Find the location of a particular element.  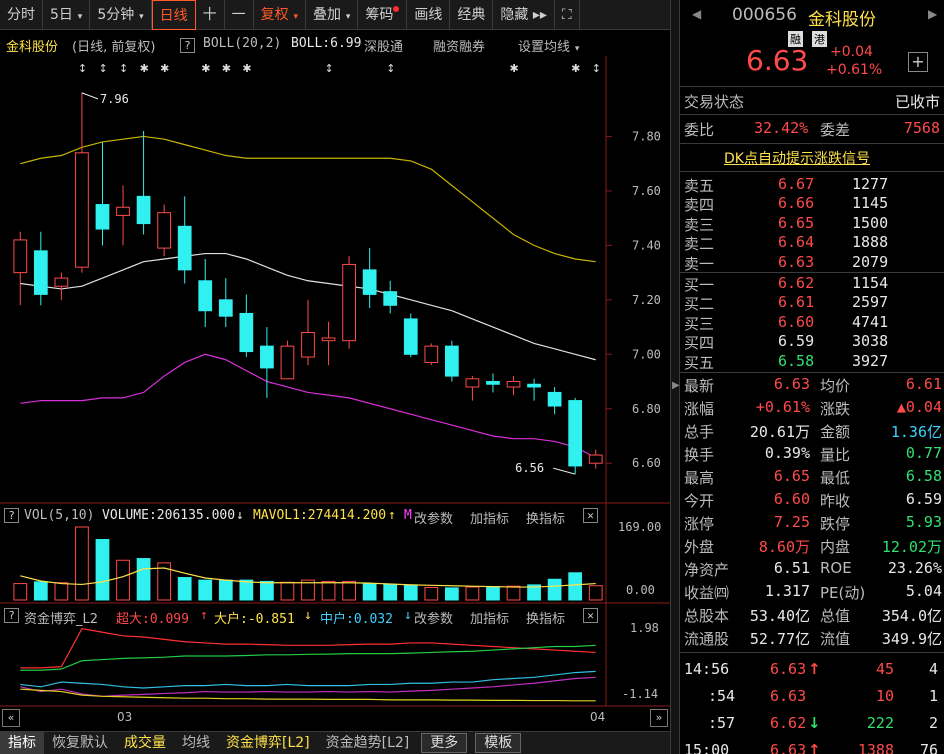

toolbar-button-12: ⛶ is located at coordinates (567, 15).